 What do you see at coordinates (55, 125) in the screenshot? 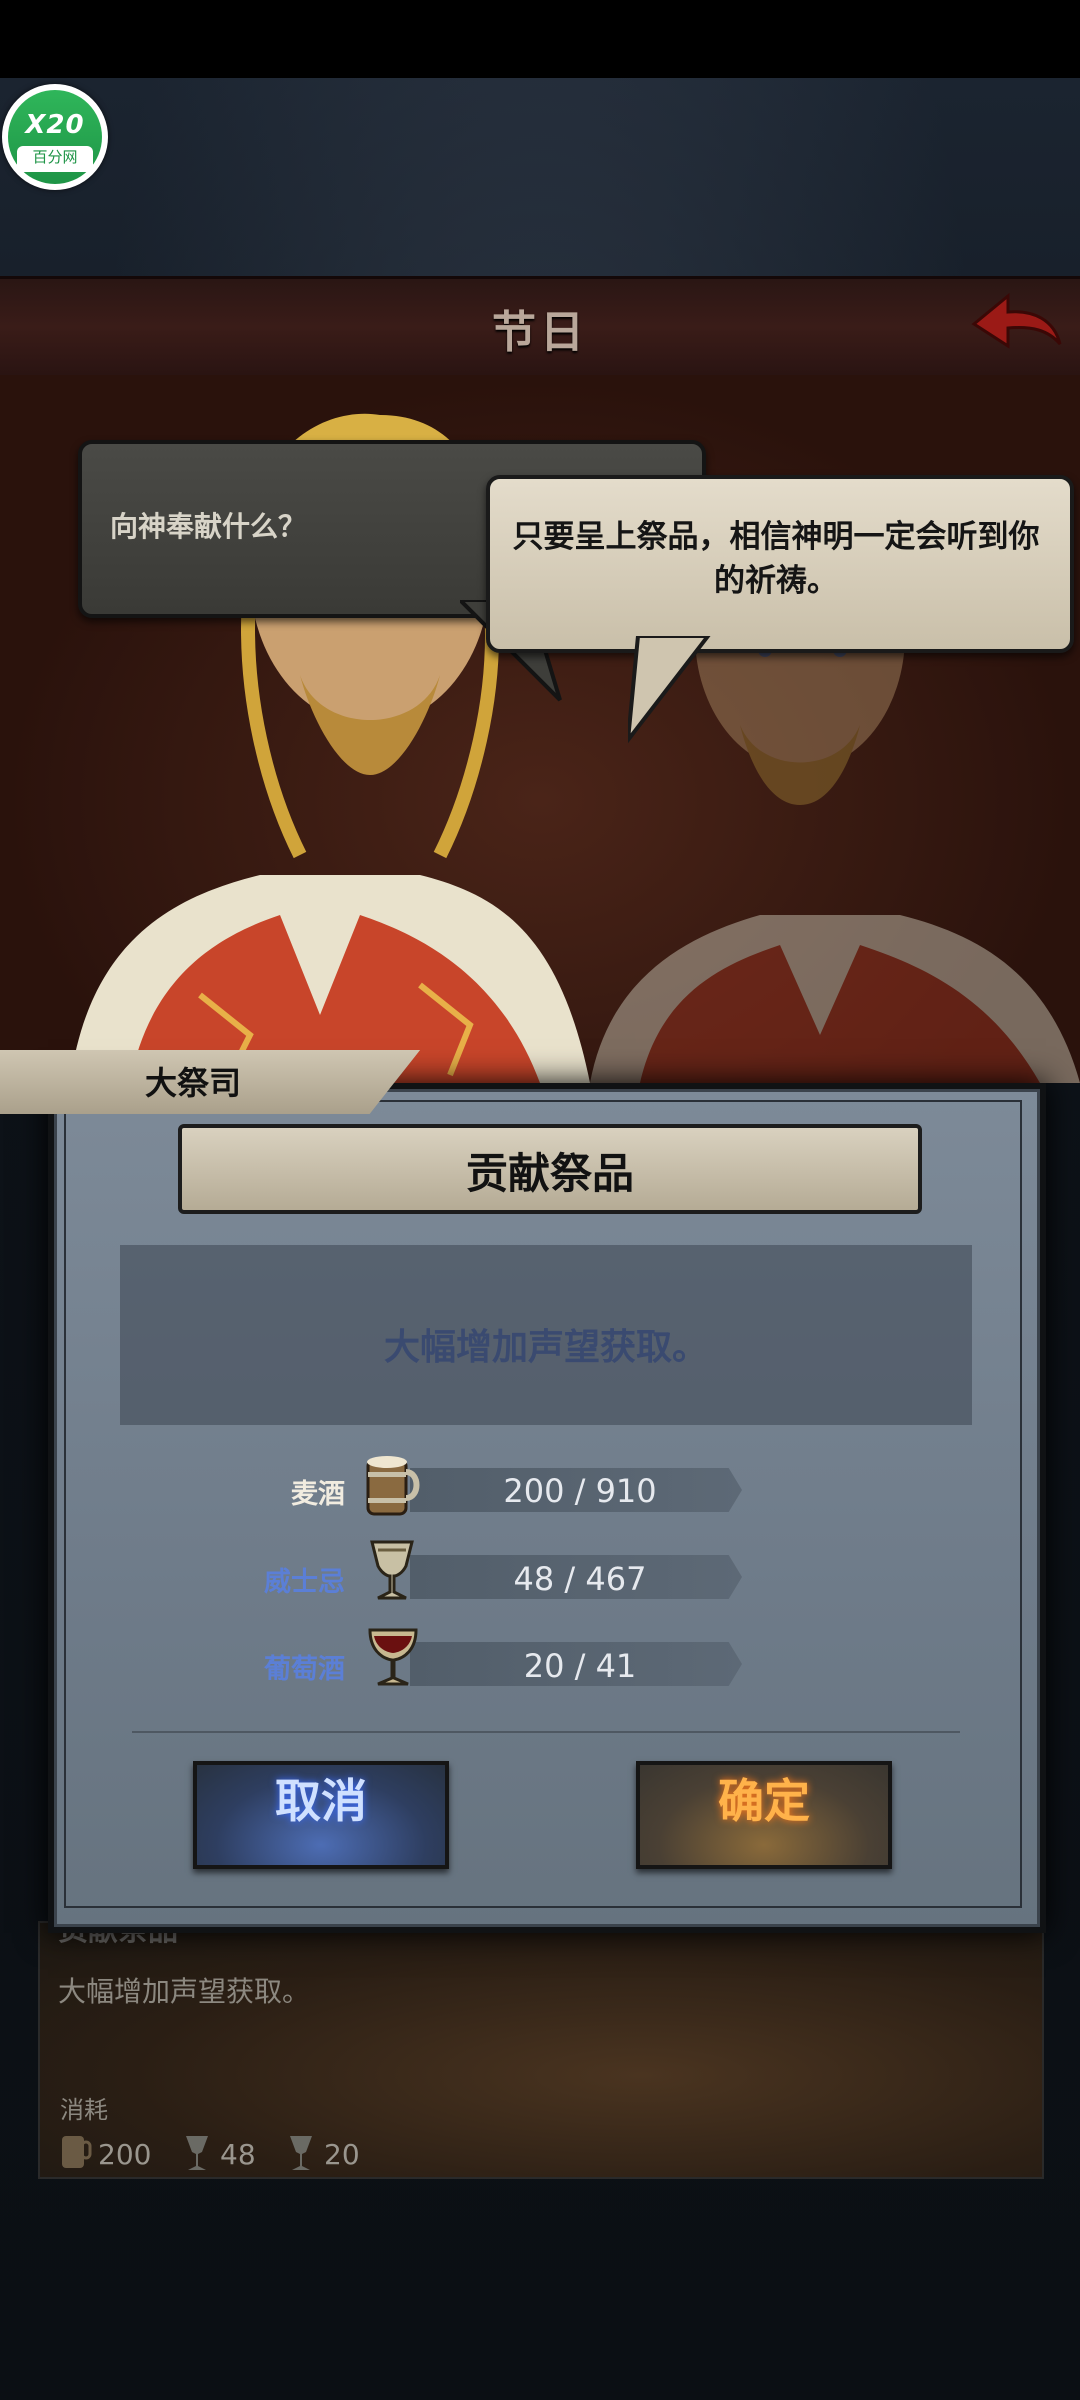
I see `watermark-top-text: X20` at bounding box center [55, 125].